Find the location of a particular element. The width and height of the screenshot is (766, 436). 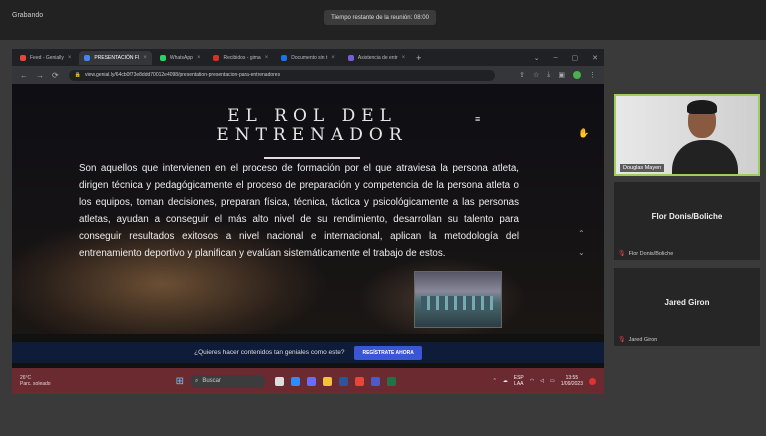

active-speaker-video: Douglas Mayen is located at coordinates (687, 135).